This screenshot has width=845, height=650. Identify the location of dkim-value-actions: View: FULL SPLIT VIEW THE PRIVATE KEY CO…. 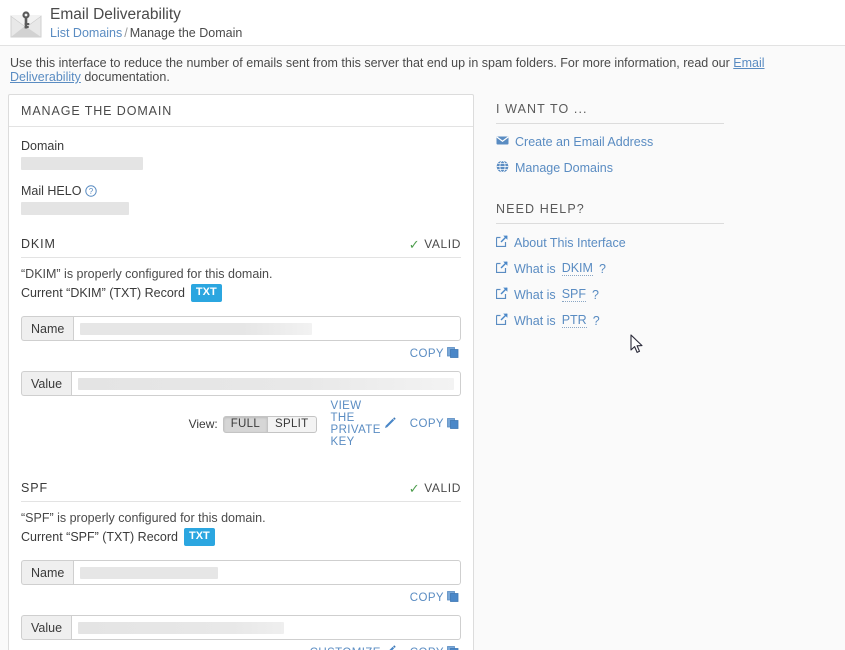
(241, 423).